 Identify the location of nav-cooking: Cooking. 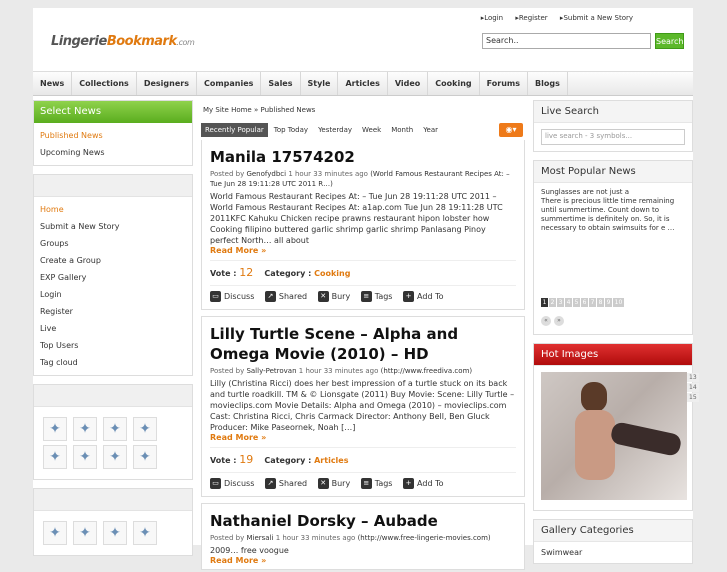
(454, 83).